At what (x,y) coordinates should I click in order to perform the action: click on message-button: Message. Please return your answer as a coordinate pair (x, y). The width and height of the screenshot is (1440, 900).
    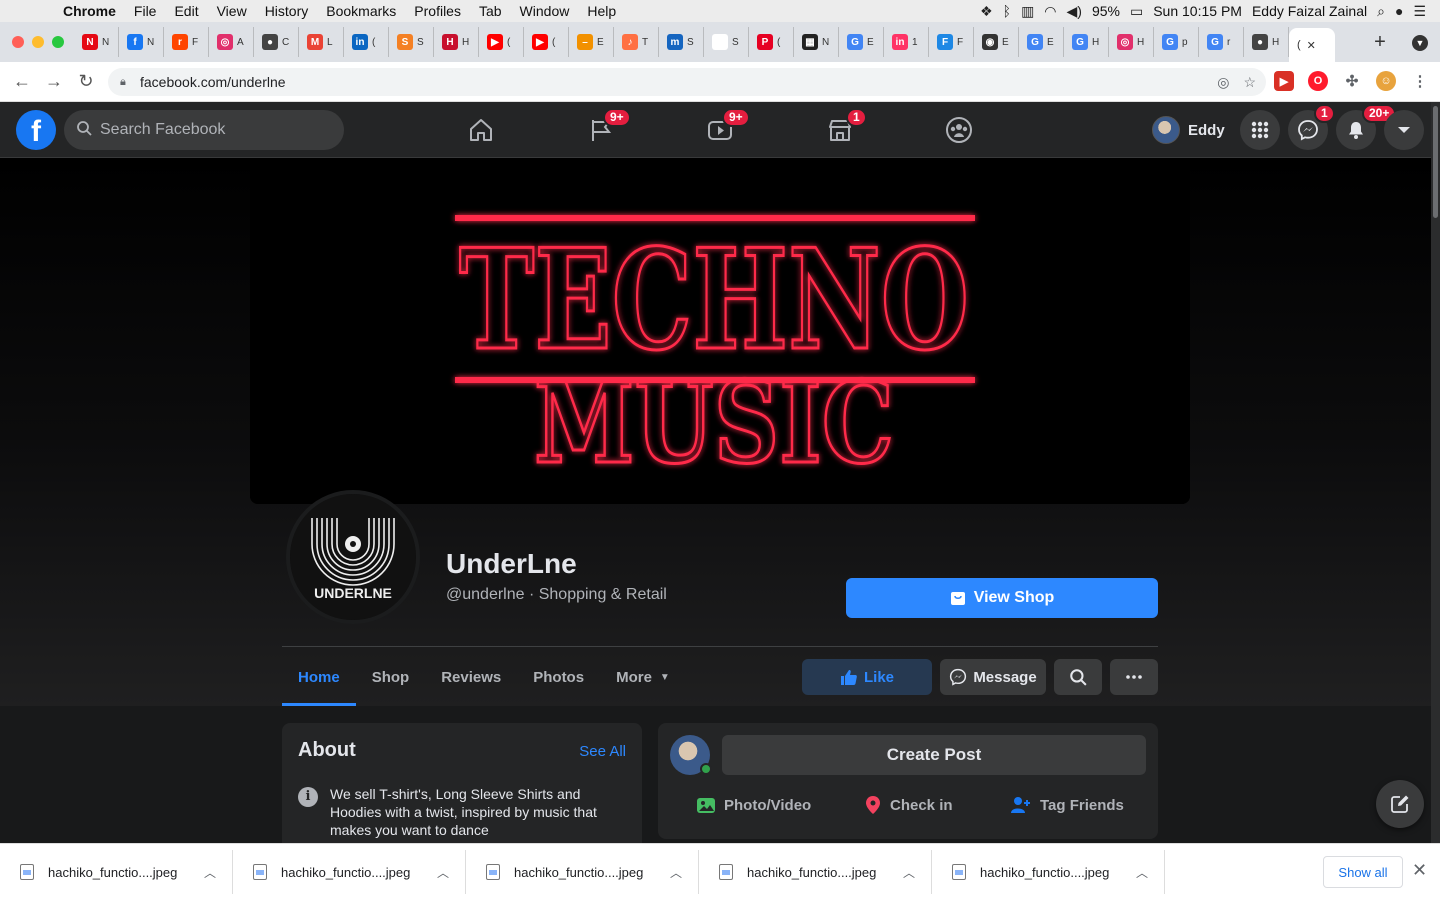
    Looking at the image, I should click on (993, 677).